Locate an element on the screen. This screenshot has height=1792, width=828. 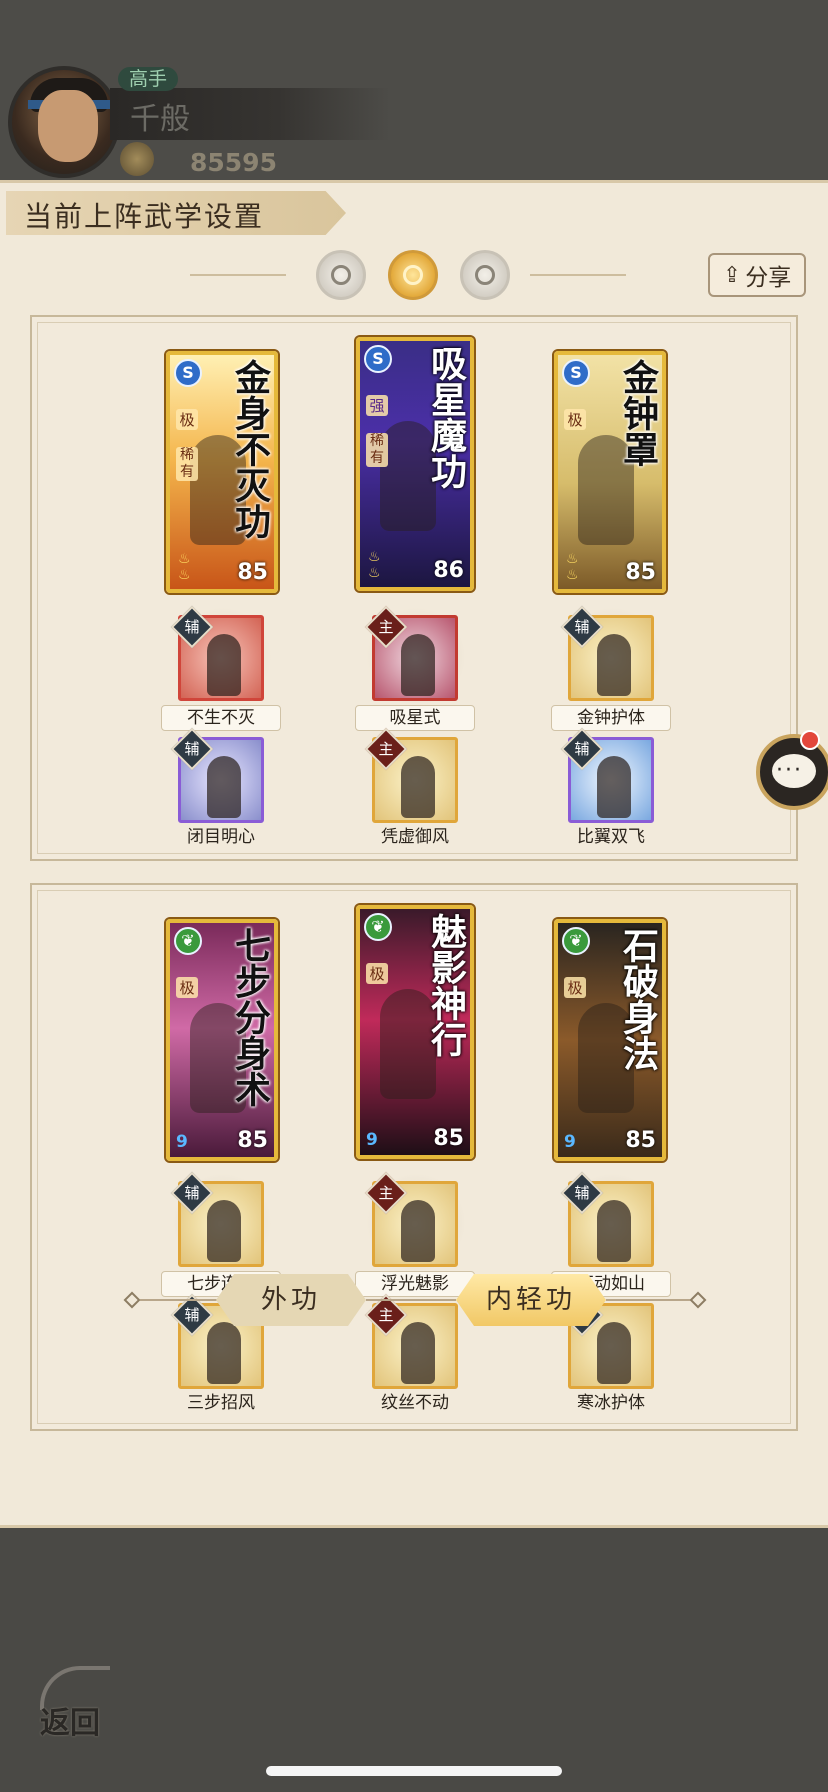
tab-line-right is located at coordinates (651, 1300).